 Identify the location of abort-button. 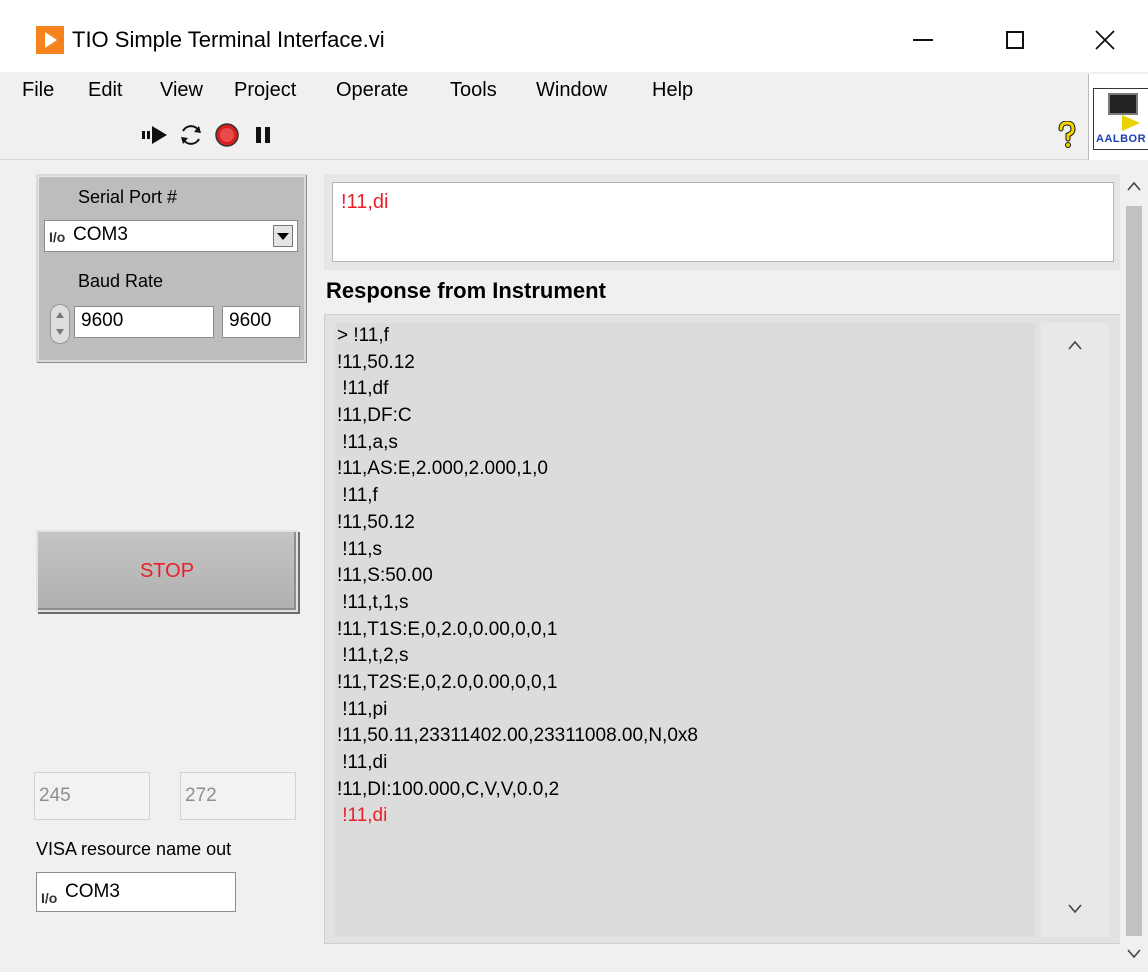
(227, 135).